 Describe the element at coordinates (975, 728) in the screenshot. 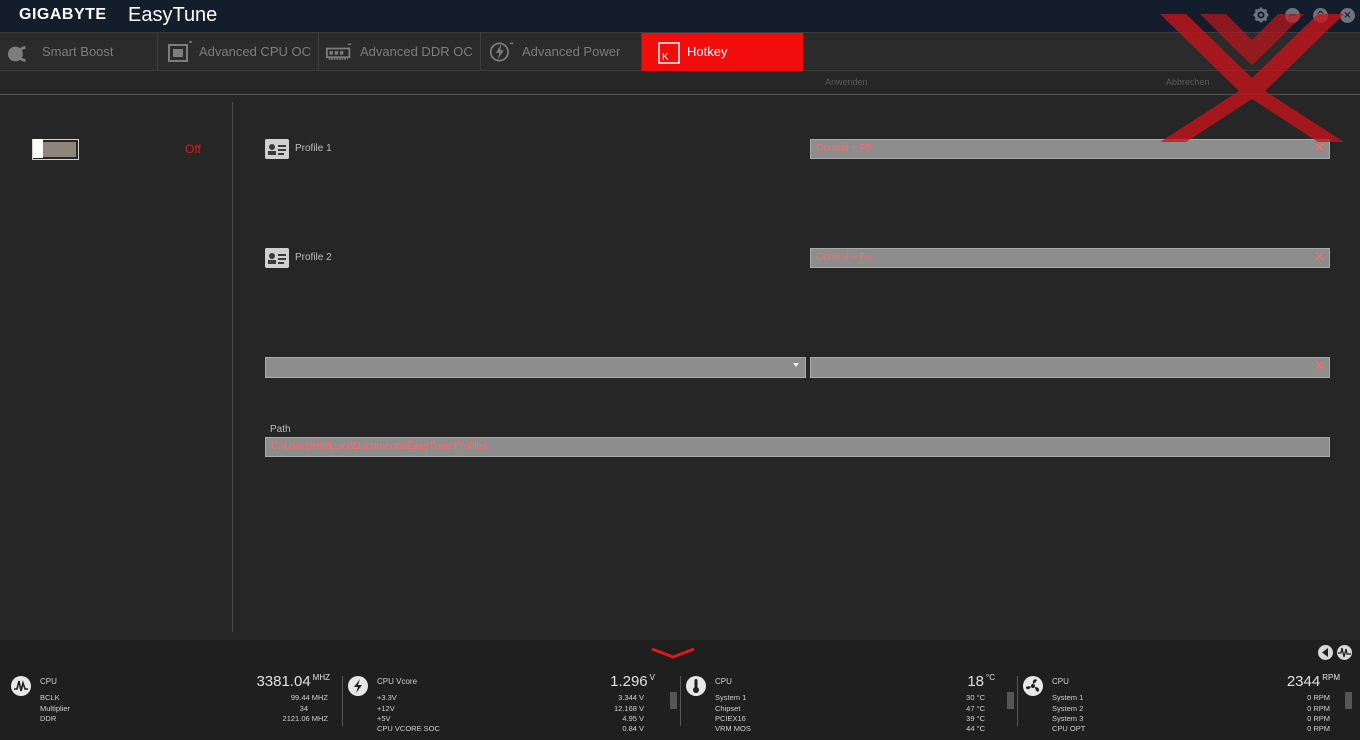

I see `temperature-row-value: 44 °C` at that location.